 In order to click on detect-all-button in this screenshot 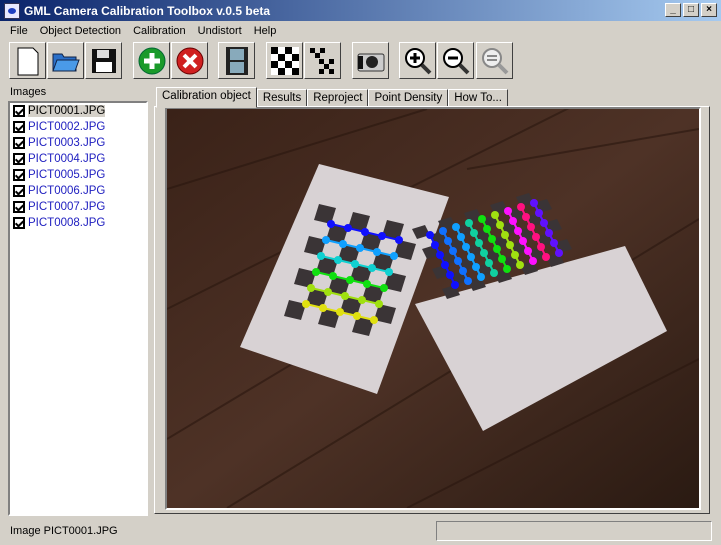, I will do `click(322, 60)`.